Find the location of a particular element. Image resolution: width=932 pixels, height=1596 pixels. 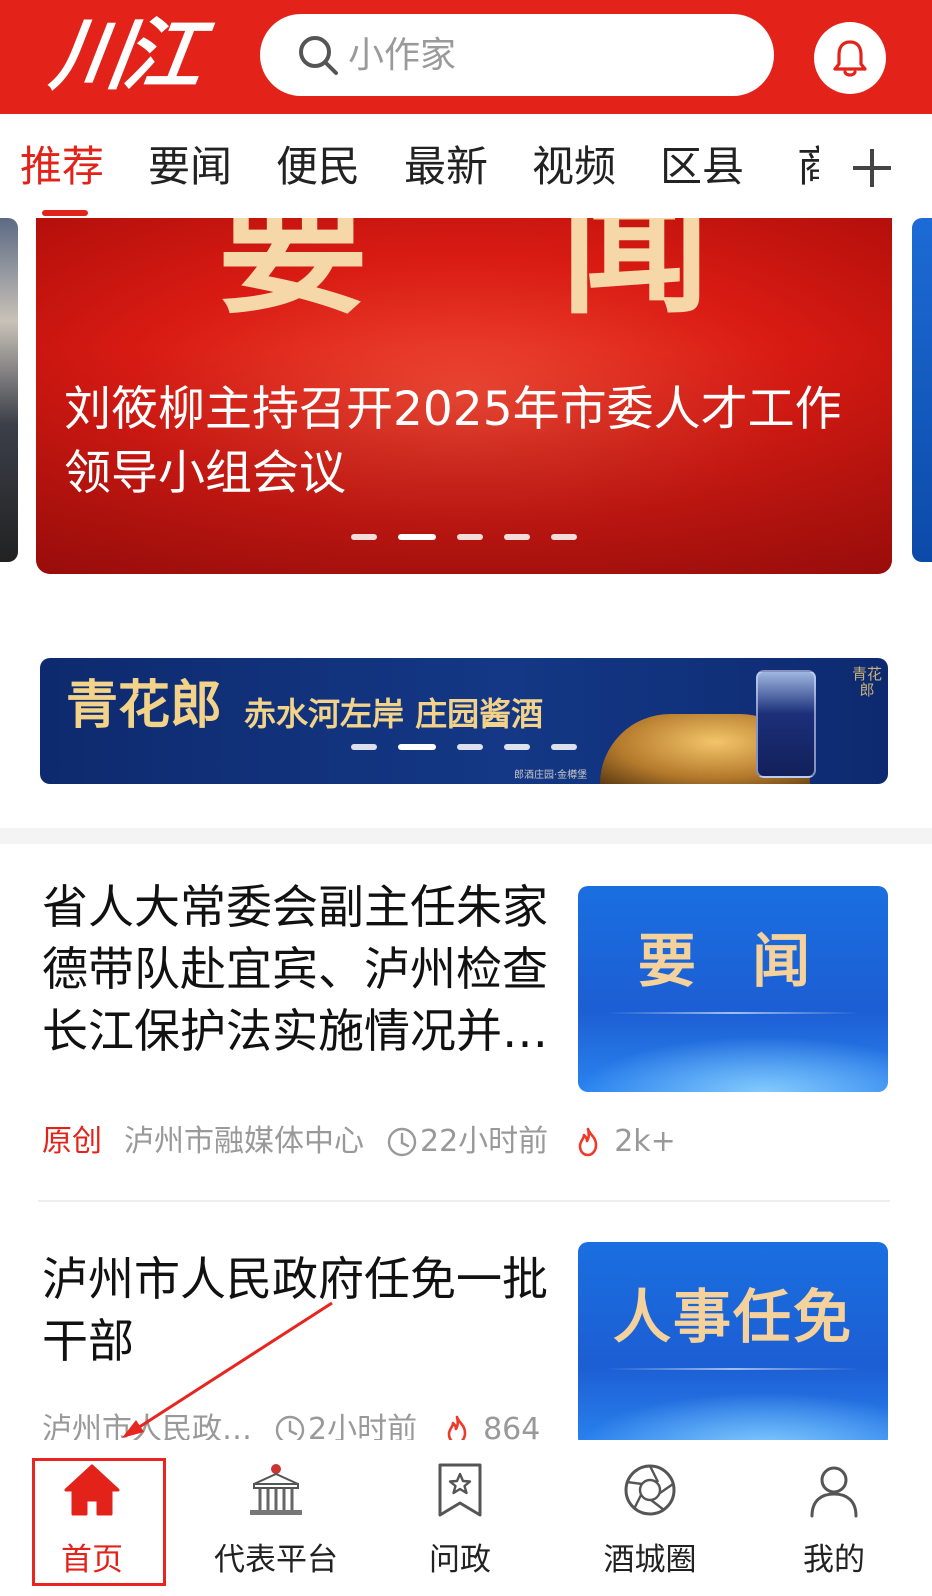

banner-graphic-text: 要 闻 is located at coordinates (499, 276).